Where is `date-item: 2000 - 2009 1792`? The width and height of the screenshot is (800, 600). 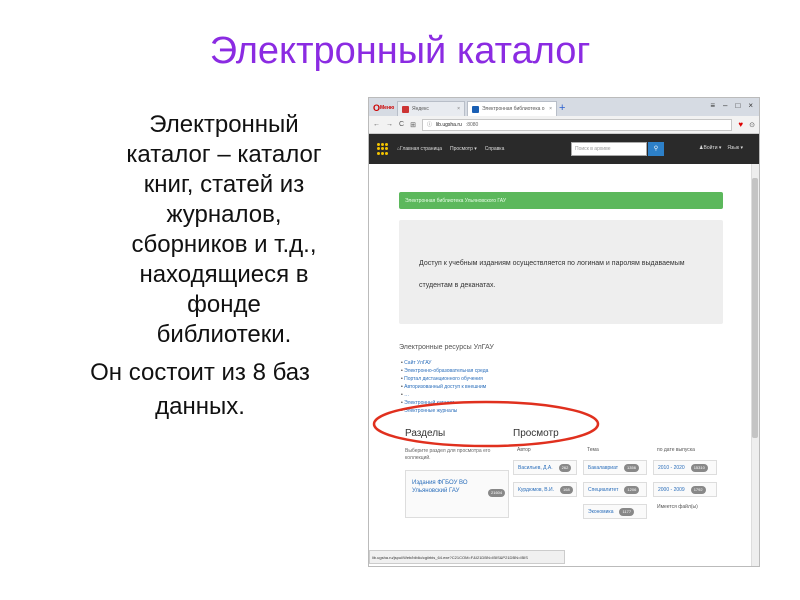
date-item: 2000 - 2009 1792 is located at coordinates (685, 489).